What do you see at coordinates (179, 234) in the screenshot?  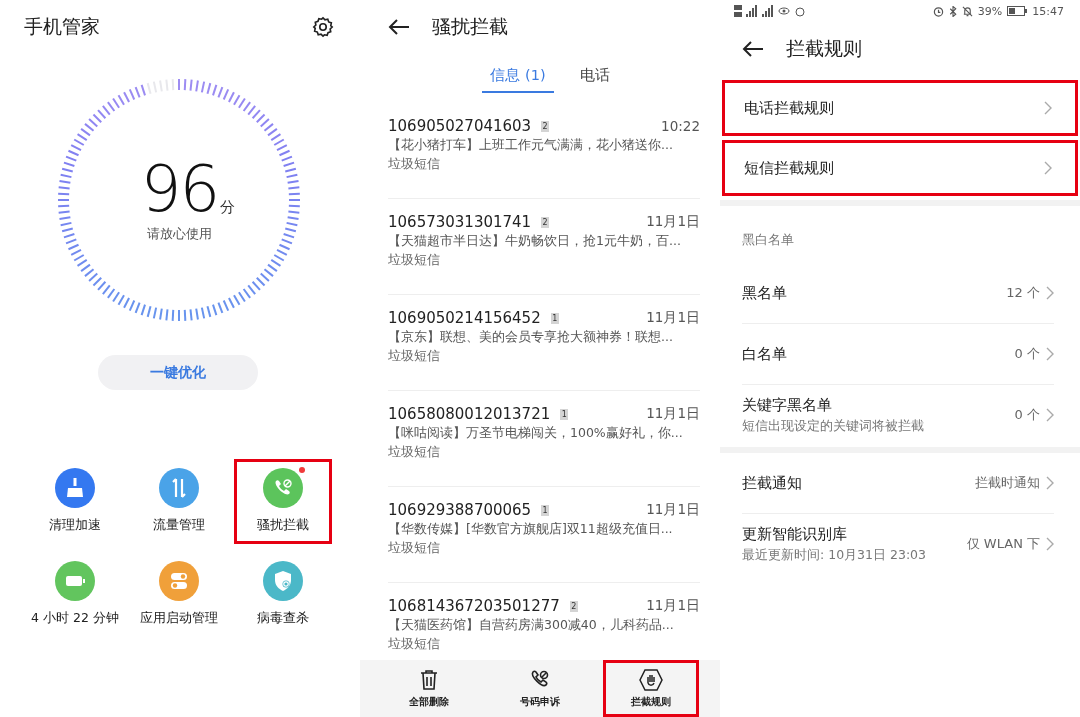 I see `score-caption: 请放心使用` at bounding box center [179, 234].